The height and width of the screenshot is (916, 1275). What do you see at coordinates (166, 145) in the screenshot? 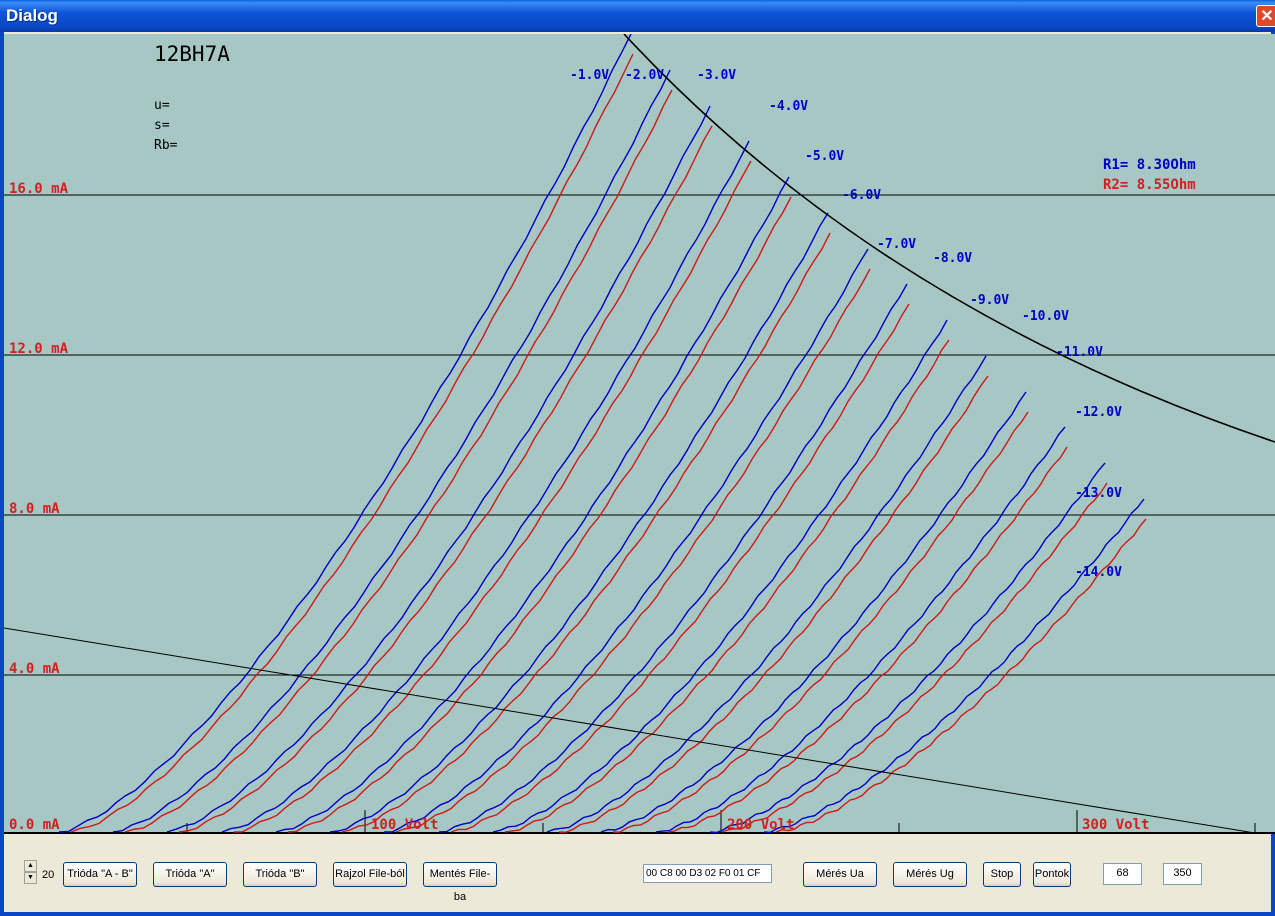
I see `param-rb: Rb=` at bounding box center [166, 145].